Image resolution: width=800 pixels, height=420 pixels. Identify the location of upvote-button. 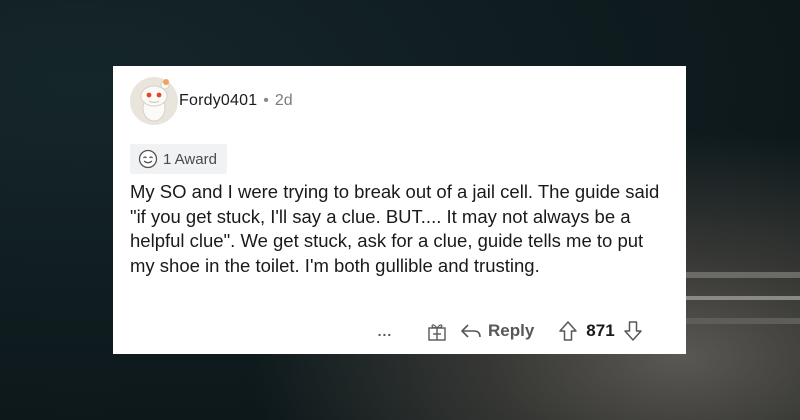
(568, 331).